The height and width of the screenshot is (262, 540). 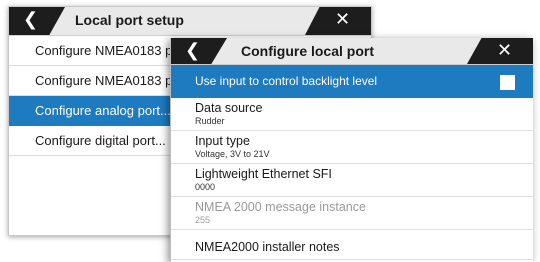 I want to click on input-type-row: Input type Voltage, 3V to 21V, so click(x=352, y=147).